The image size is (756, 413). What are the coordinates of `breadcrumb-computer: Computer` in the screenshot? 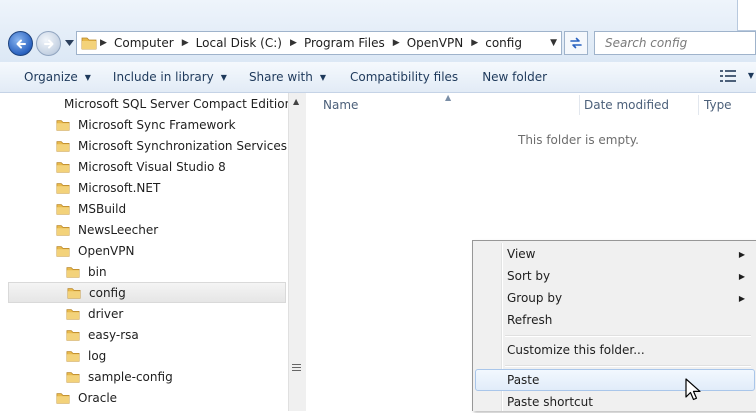 It's located at (144, 43).